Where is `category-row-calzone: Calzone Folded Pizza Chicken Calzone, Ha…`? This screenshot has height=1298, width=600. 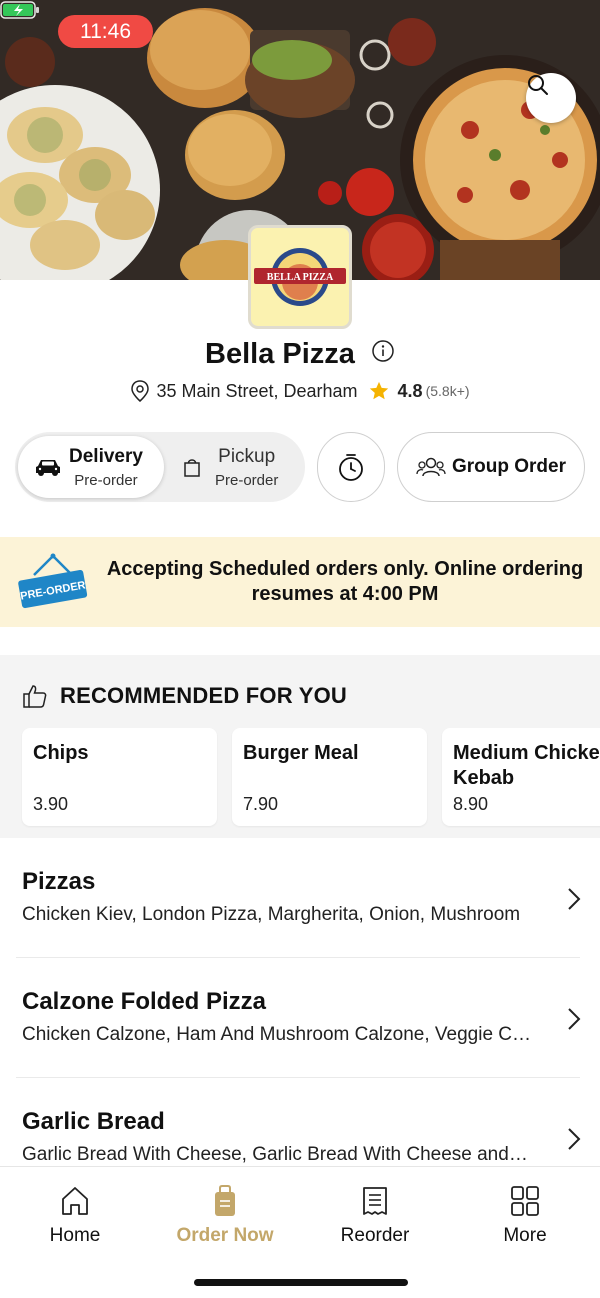 category-row-calzone: Calzone Folded Pizza Chicken Calzone, Ha… is located at coordinates (302, 1017).